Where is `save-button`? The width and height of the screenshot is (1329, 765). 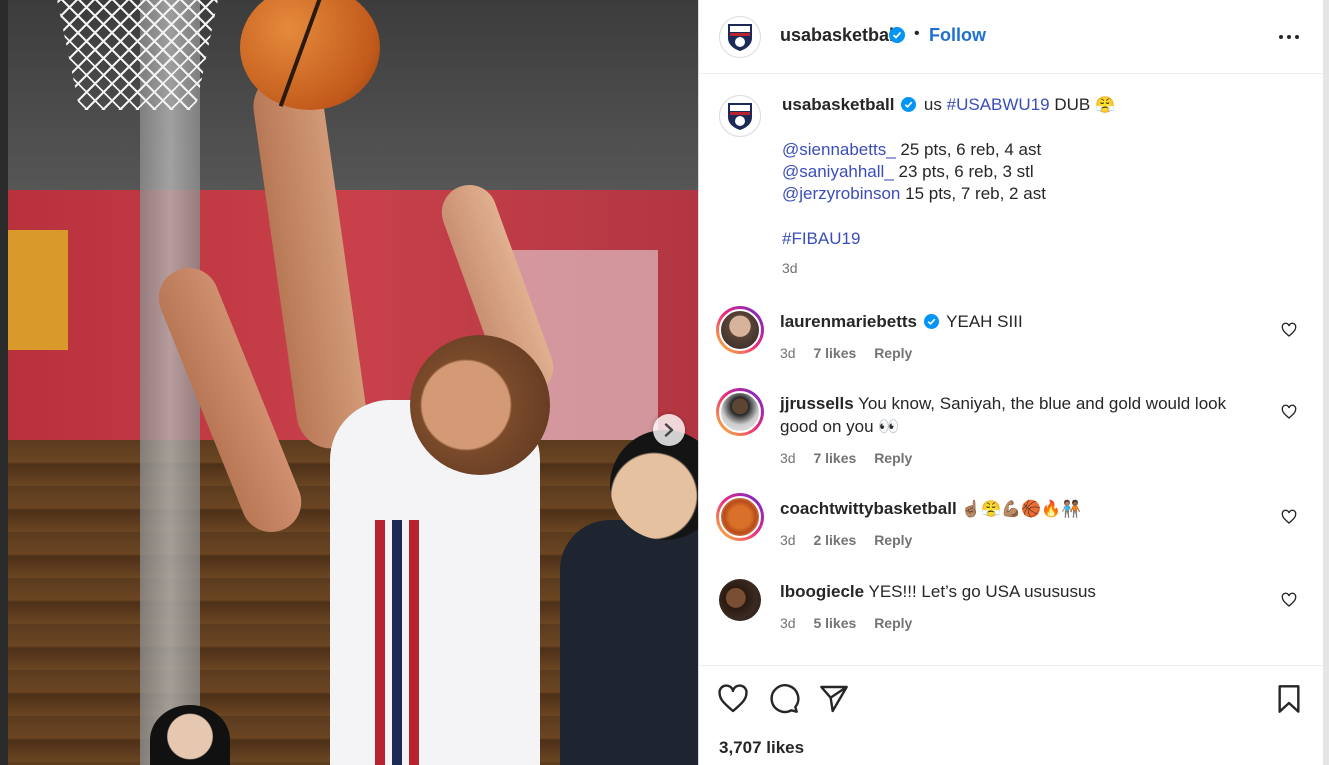 save-button is located at coordinates (1290, 700).